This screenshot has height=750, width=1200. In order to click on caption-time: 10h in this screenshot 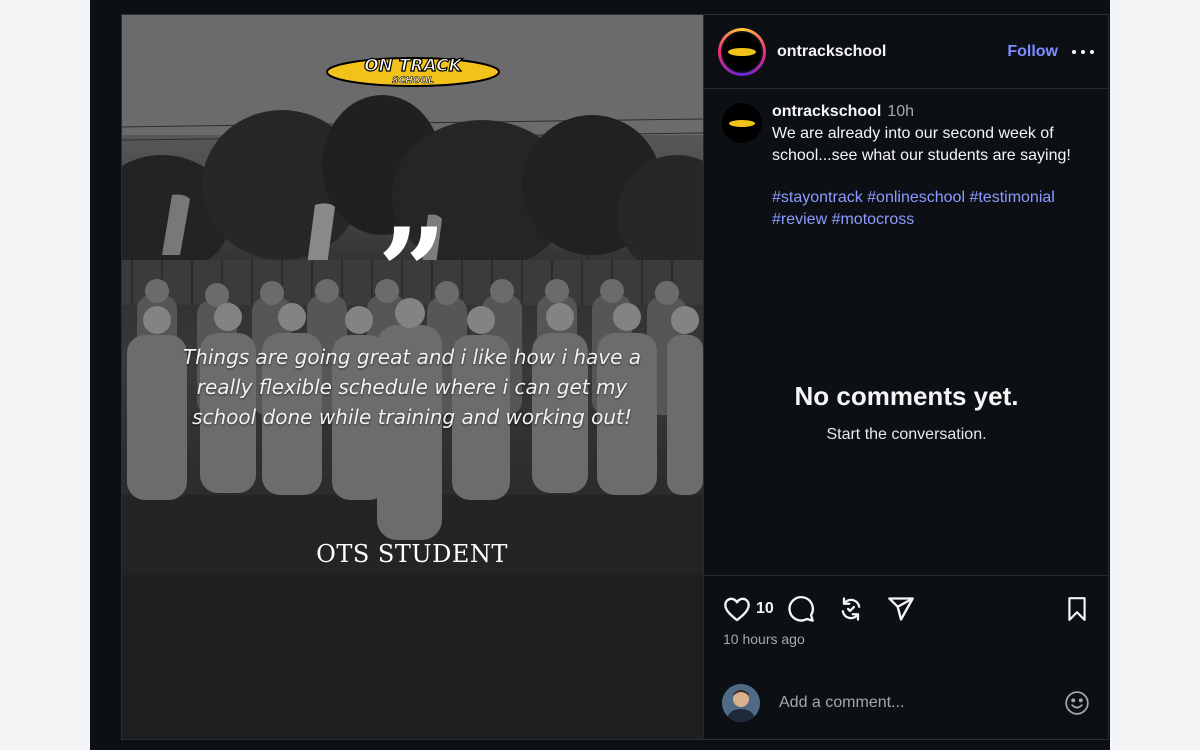, I will do `click(901, 111)`.